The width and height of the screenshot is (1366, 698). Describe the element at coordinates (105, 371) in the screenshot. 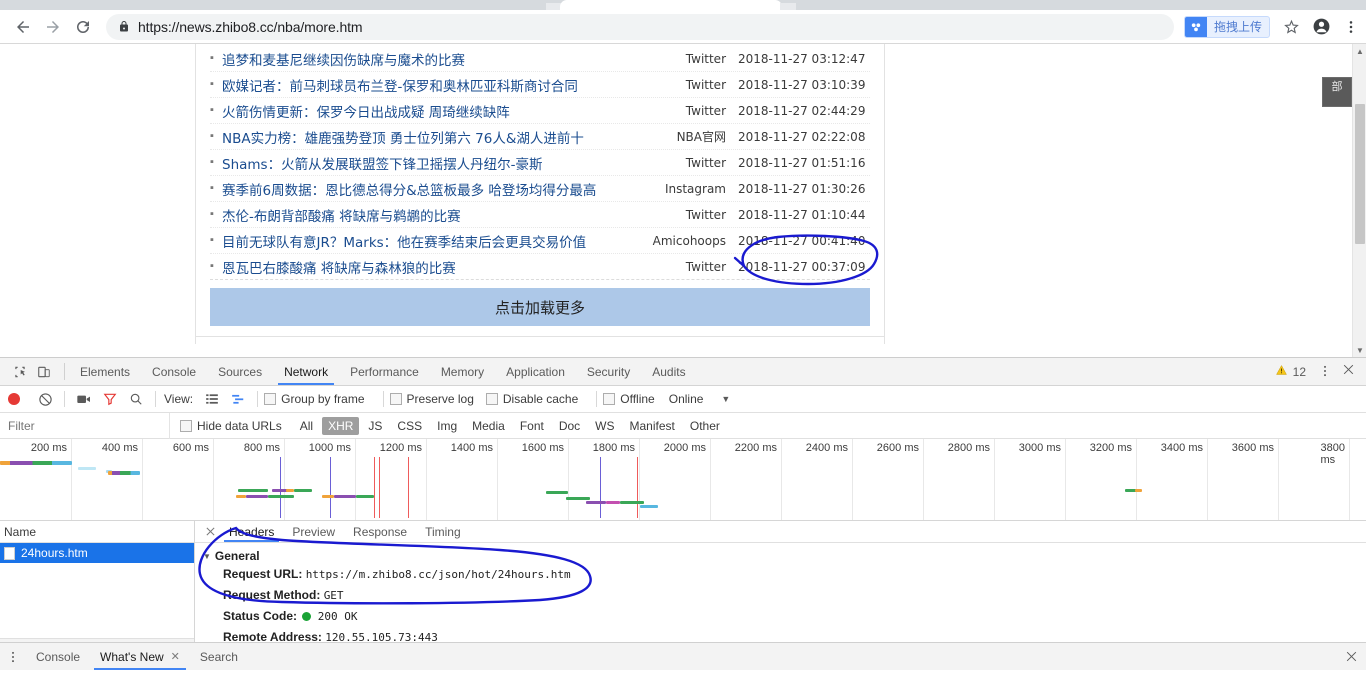

I see `tab-elements: Elements` at that location.